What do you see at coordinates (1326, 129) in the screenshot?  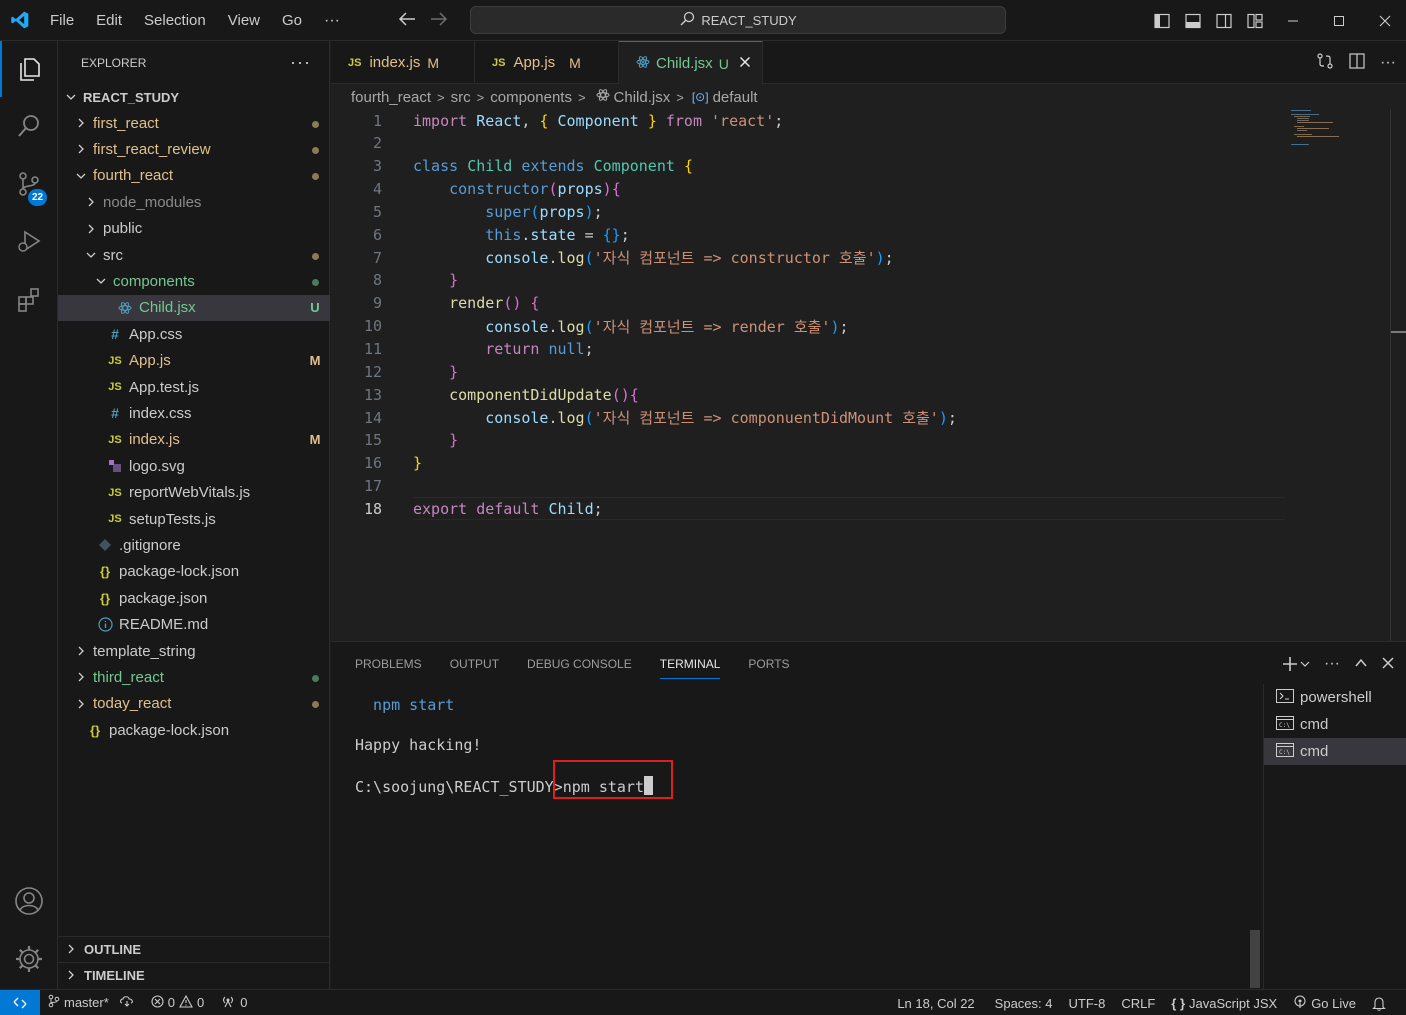 I see `minimap` at bounding box center [1326, 129].